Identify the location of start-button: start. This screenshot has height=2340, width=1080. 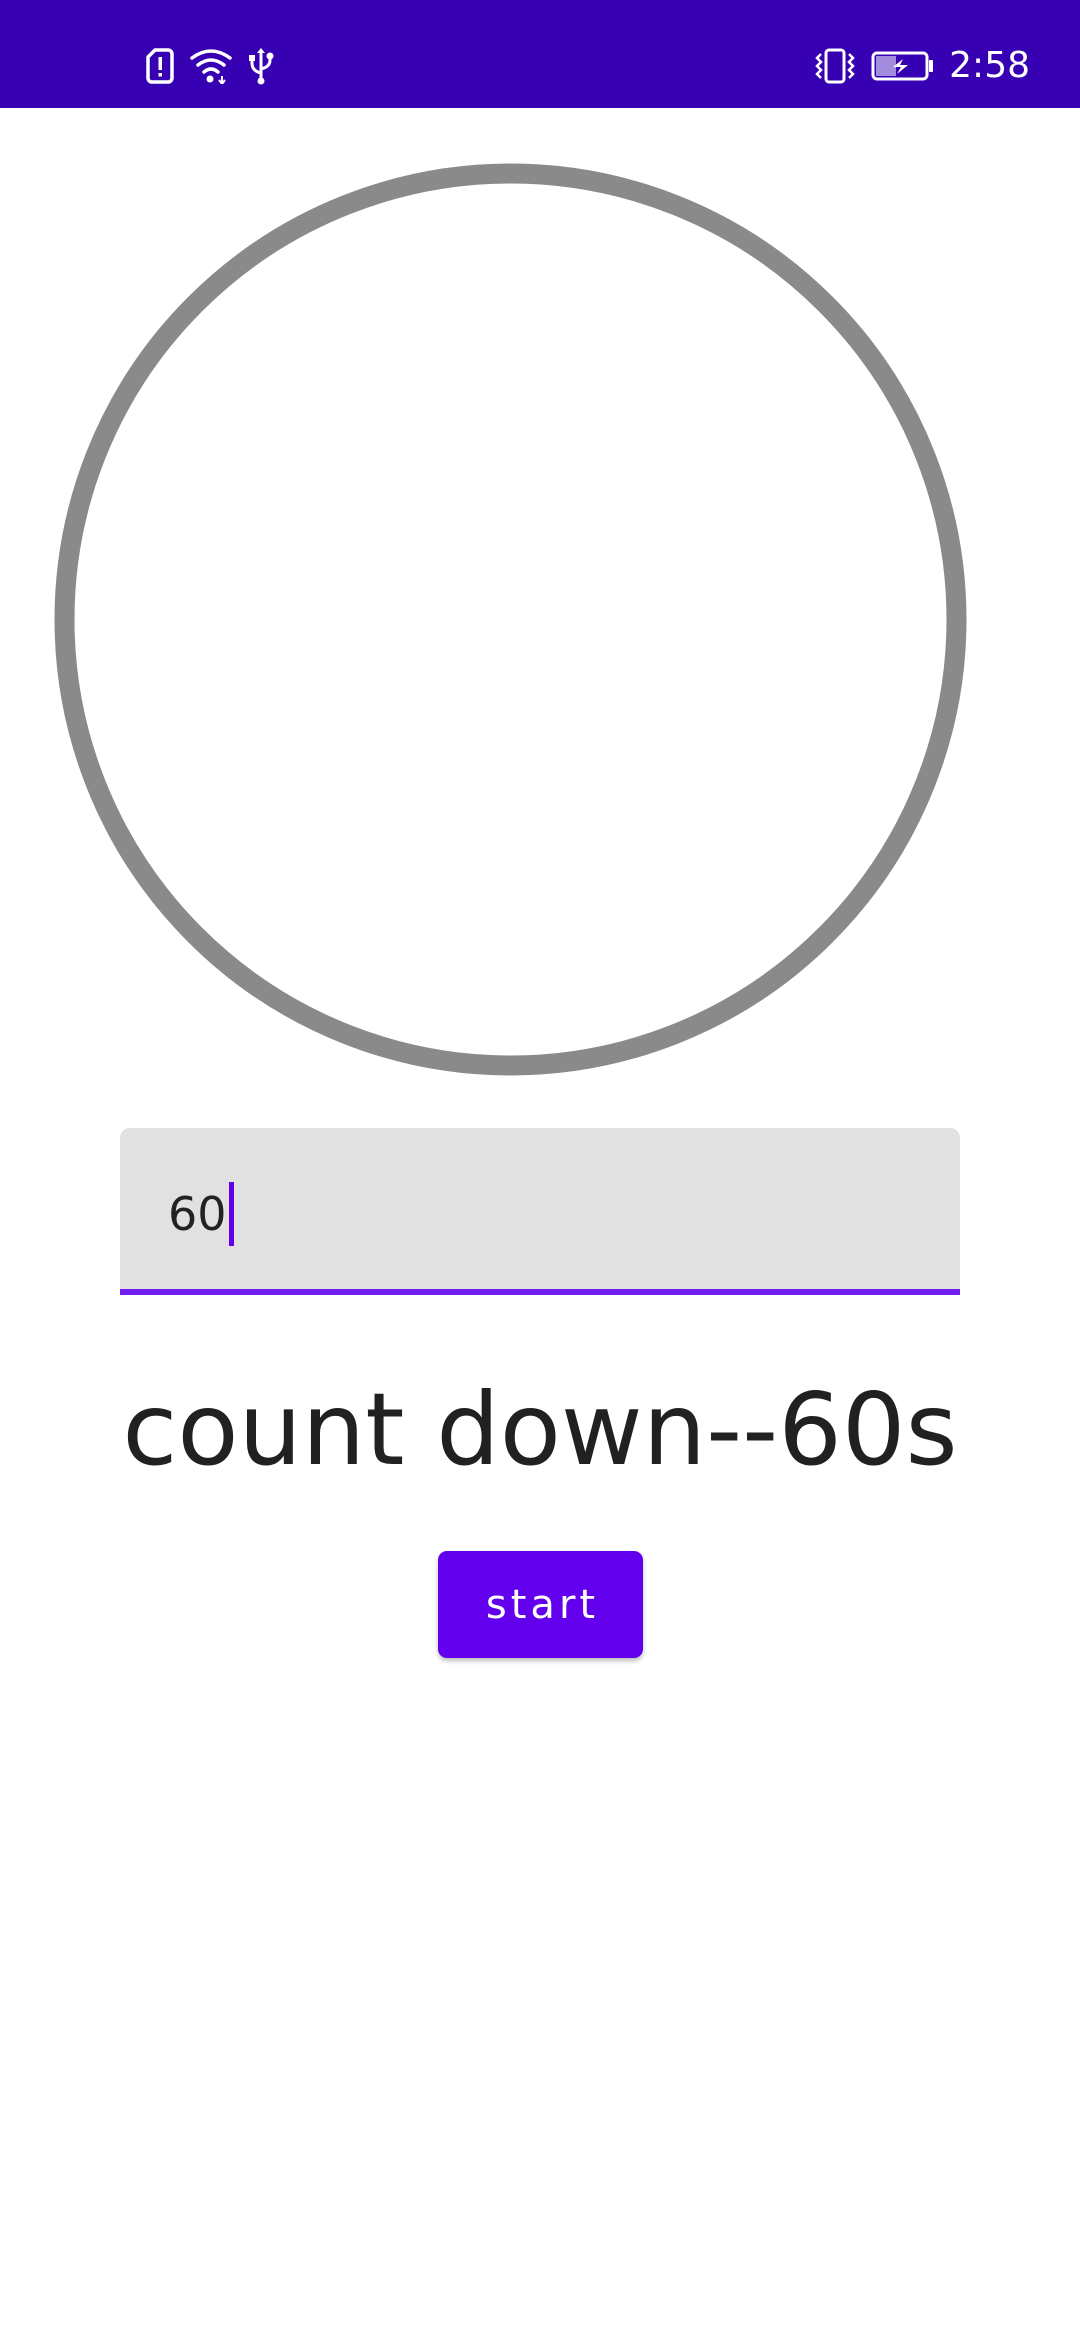
(540, 1604).